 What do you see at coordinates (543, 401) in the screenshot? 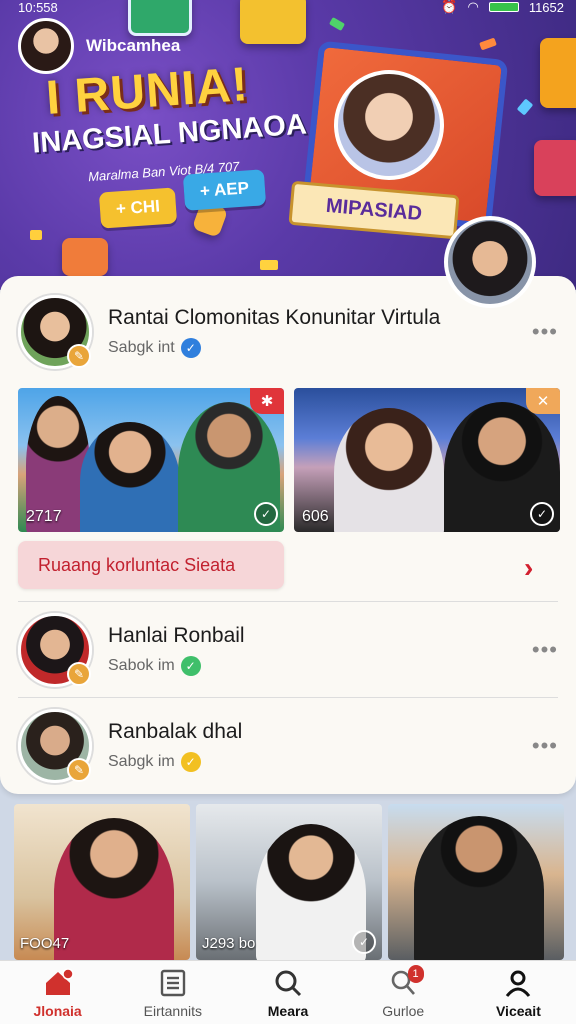
I see `close-icon: ✕` at bounding box center [543, 401].